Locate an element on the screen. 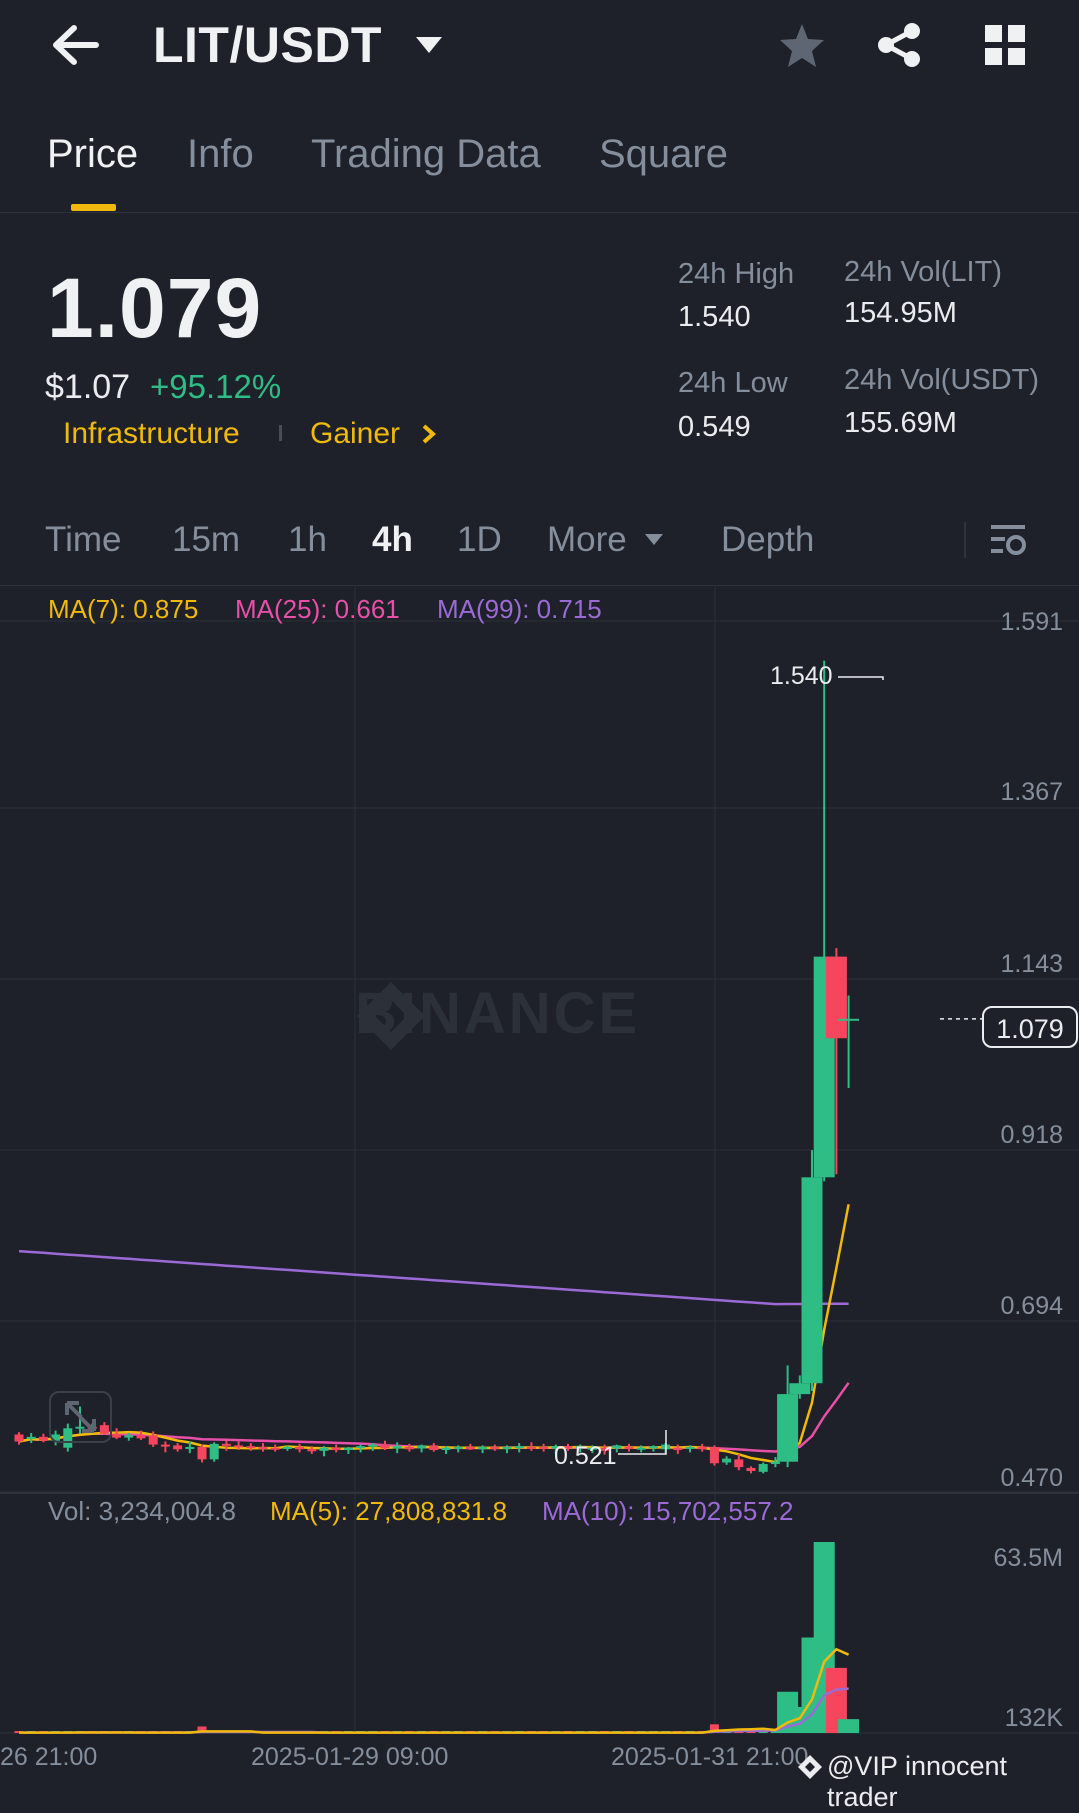 The height and width of the screenshot is (1813, 1079). caret-down-icon is located at coordinates (429, 45).